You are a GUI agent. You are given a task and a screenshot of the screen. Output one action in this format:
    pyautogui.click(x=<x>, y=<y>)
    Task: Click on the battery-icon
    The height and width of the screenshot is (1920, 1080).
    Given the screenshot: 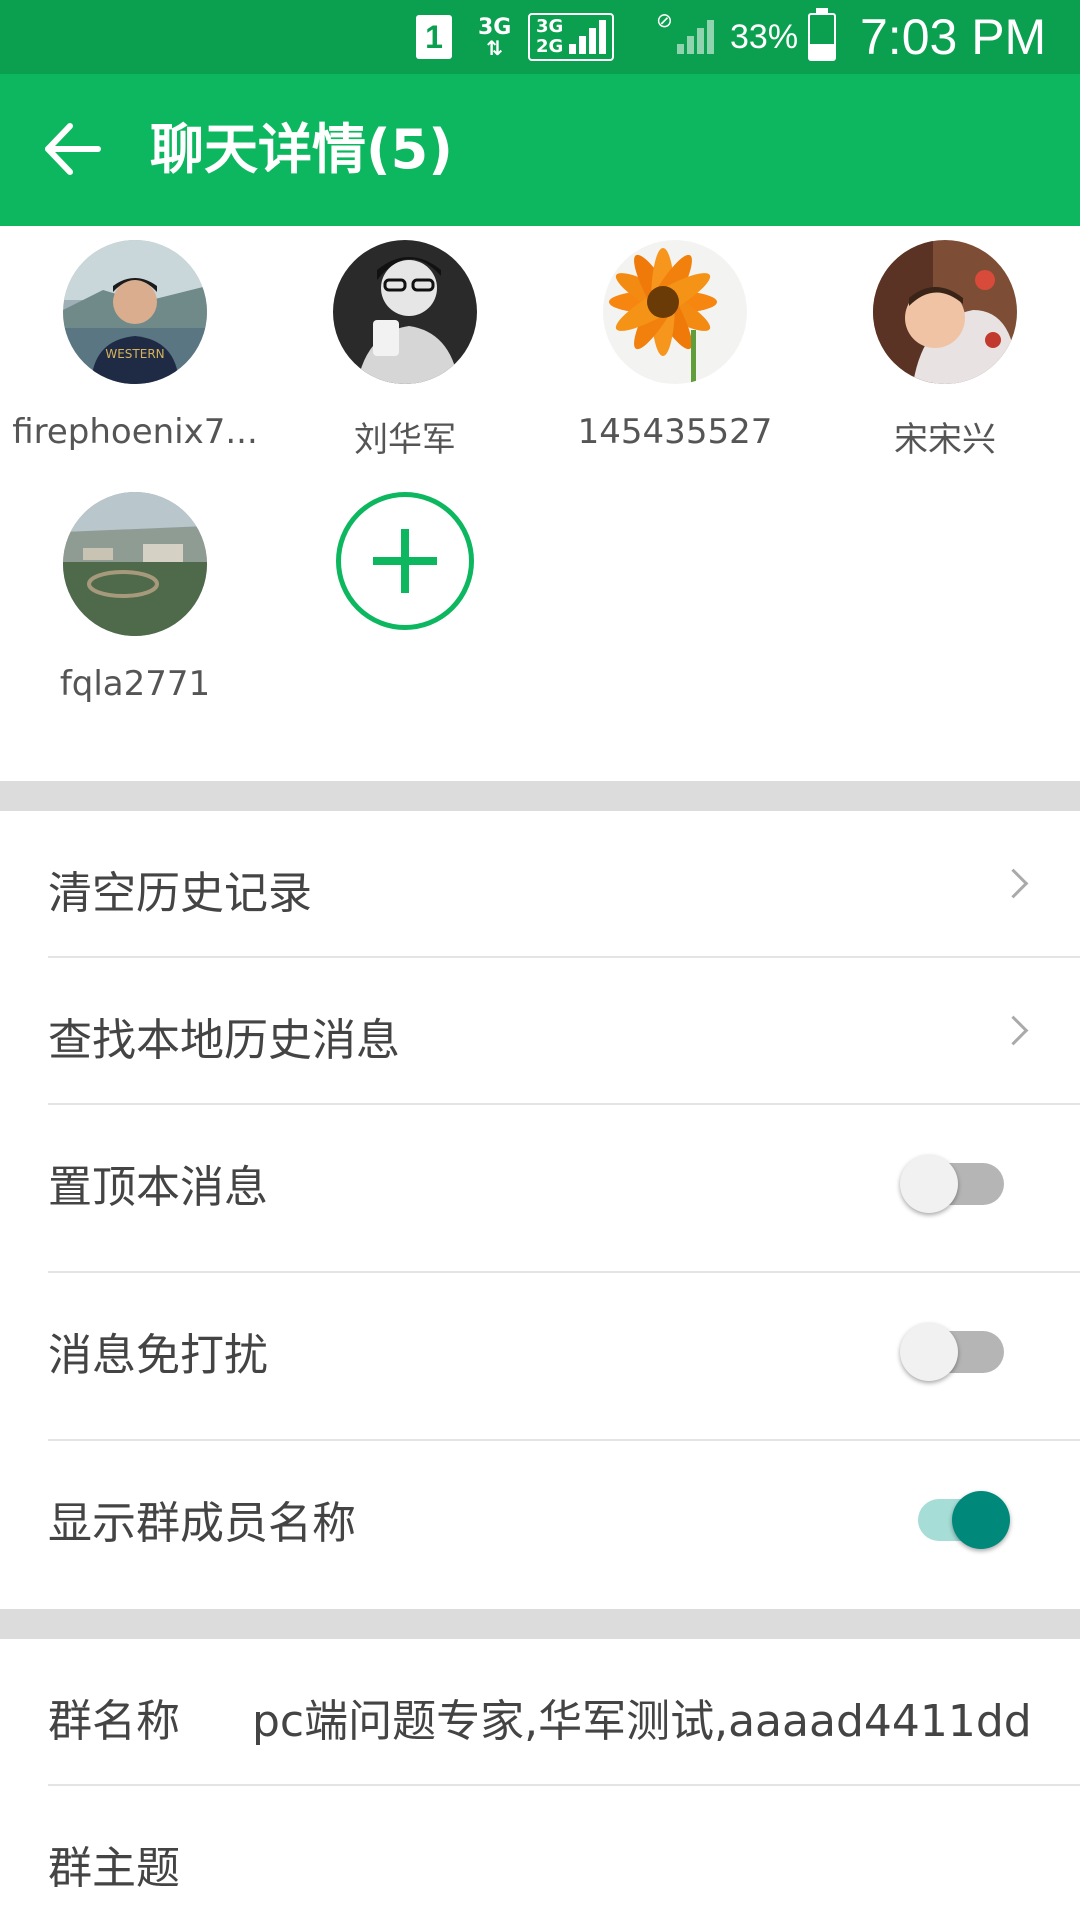 What is the action you would take?
    pyautogui.click(x=822, y=37)
    